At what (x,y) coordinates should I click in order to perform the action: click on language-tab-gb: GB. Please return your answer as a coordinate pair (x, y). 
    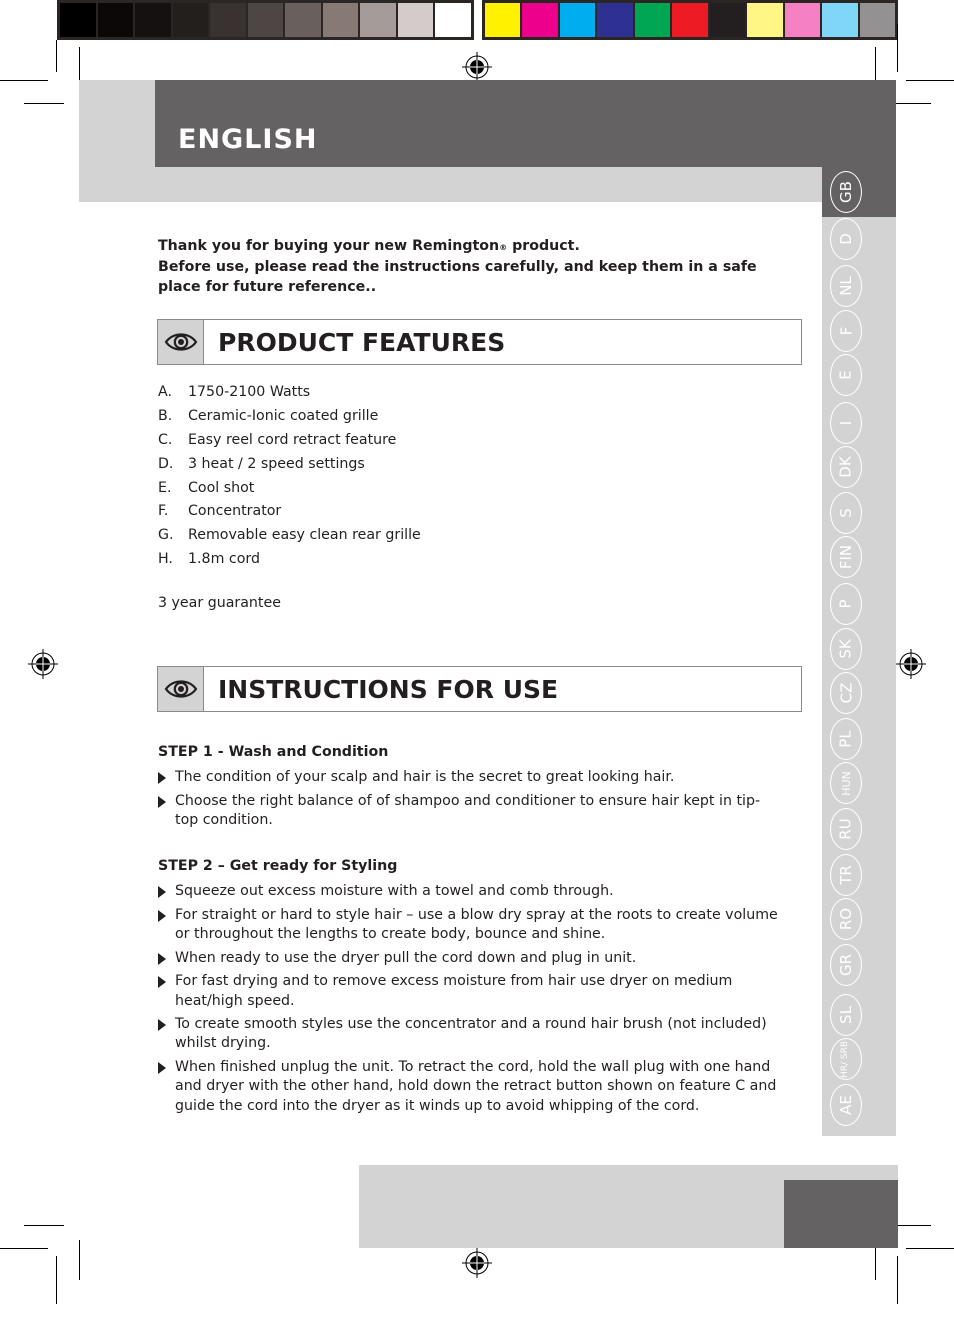
    Looking at the image, I should click on (846, 192).